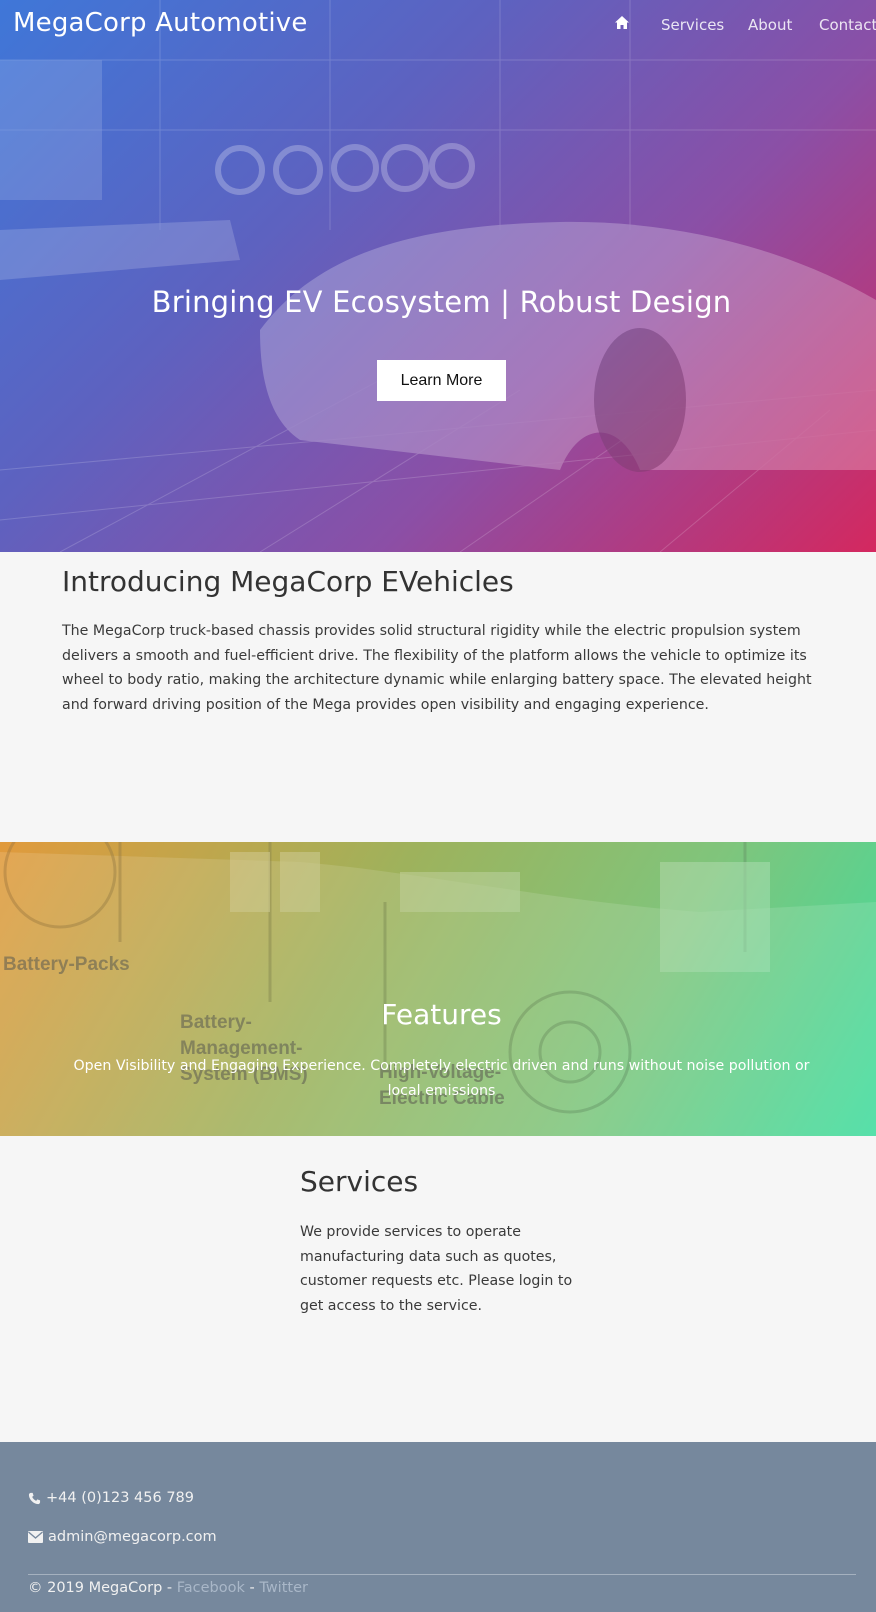  Describe the element at coordinates (35, 1537) in the screenshot. I see `envelope-icon` at that location.